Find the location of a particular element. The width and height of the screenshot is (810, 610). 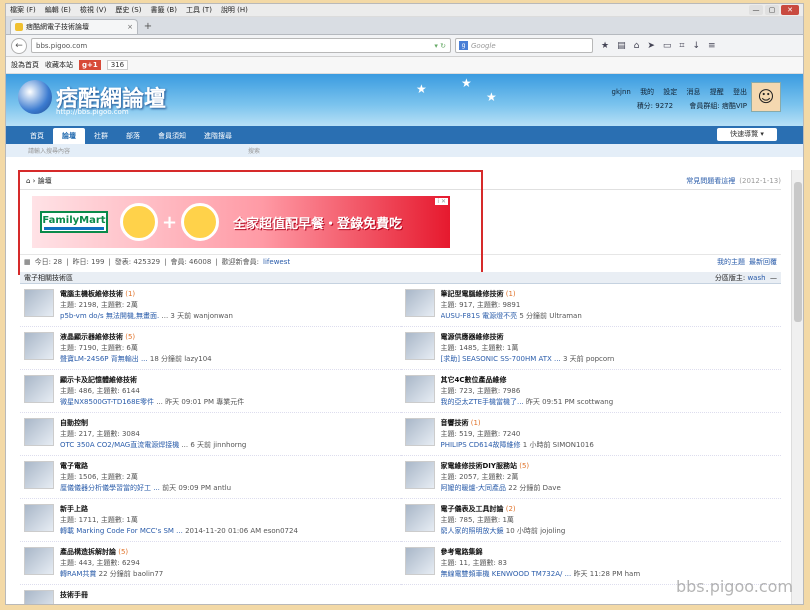

browser-tab: 痞酷網電子技術論壇 × is located at coordinates (74, 26).